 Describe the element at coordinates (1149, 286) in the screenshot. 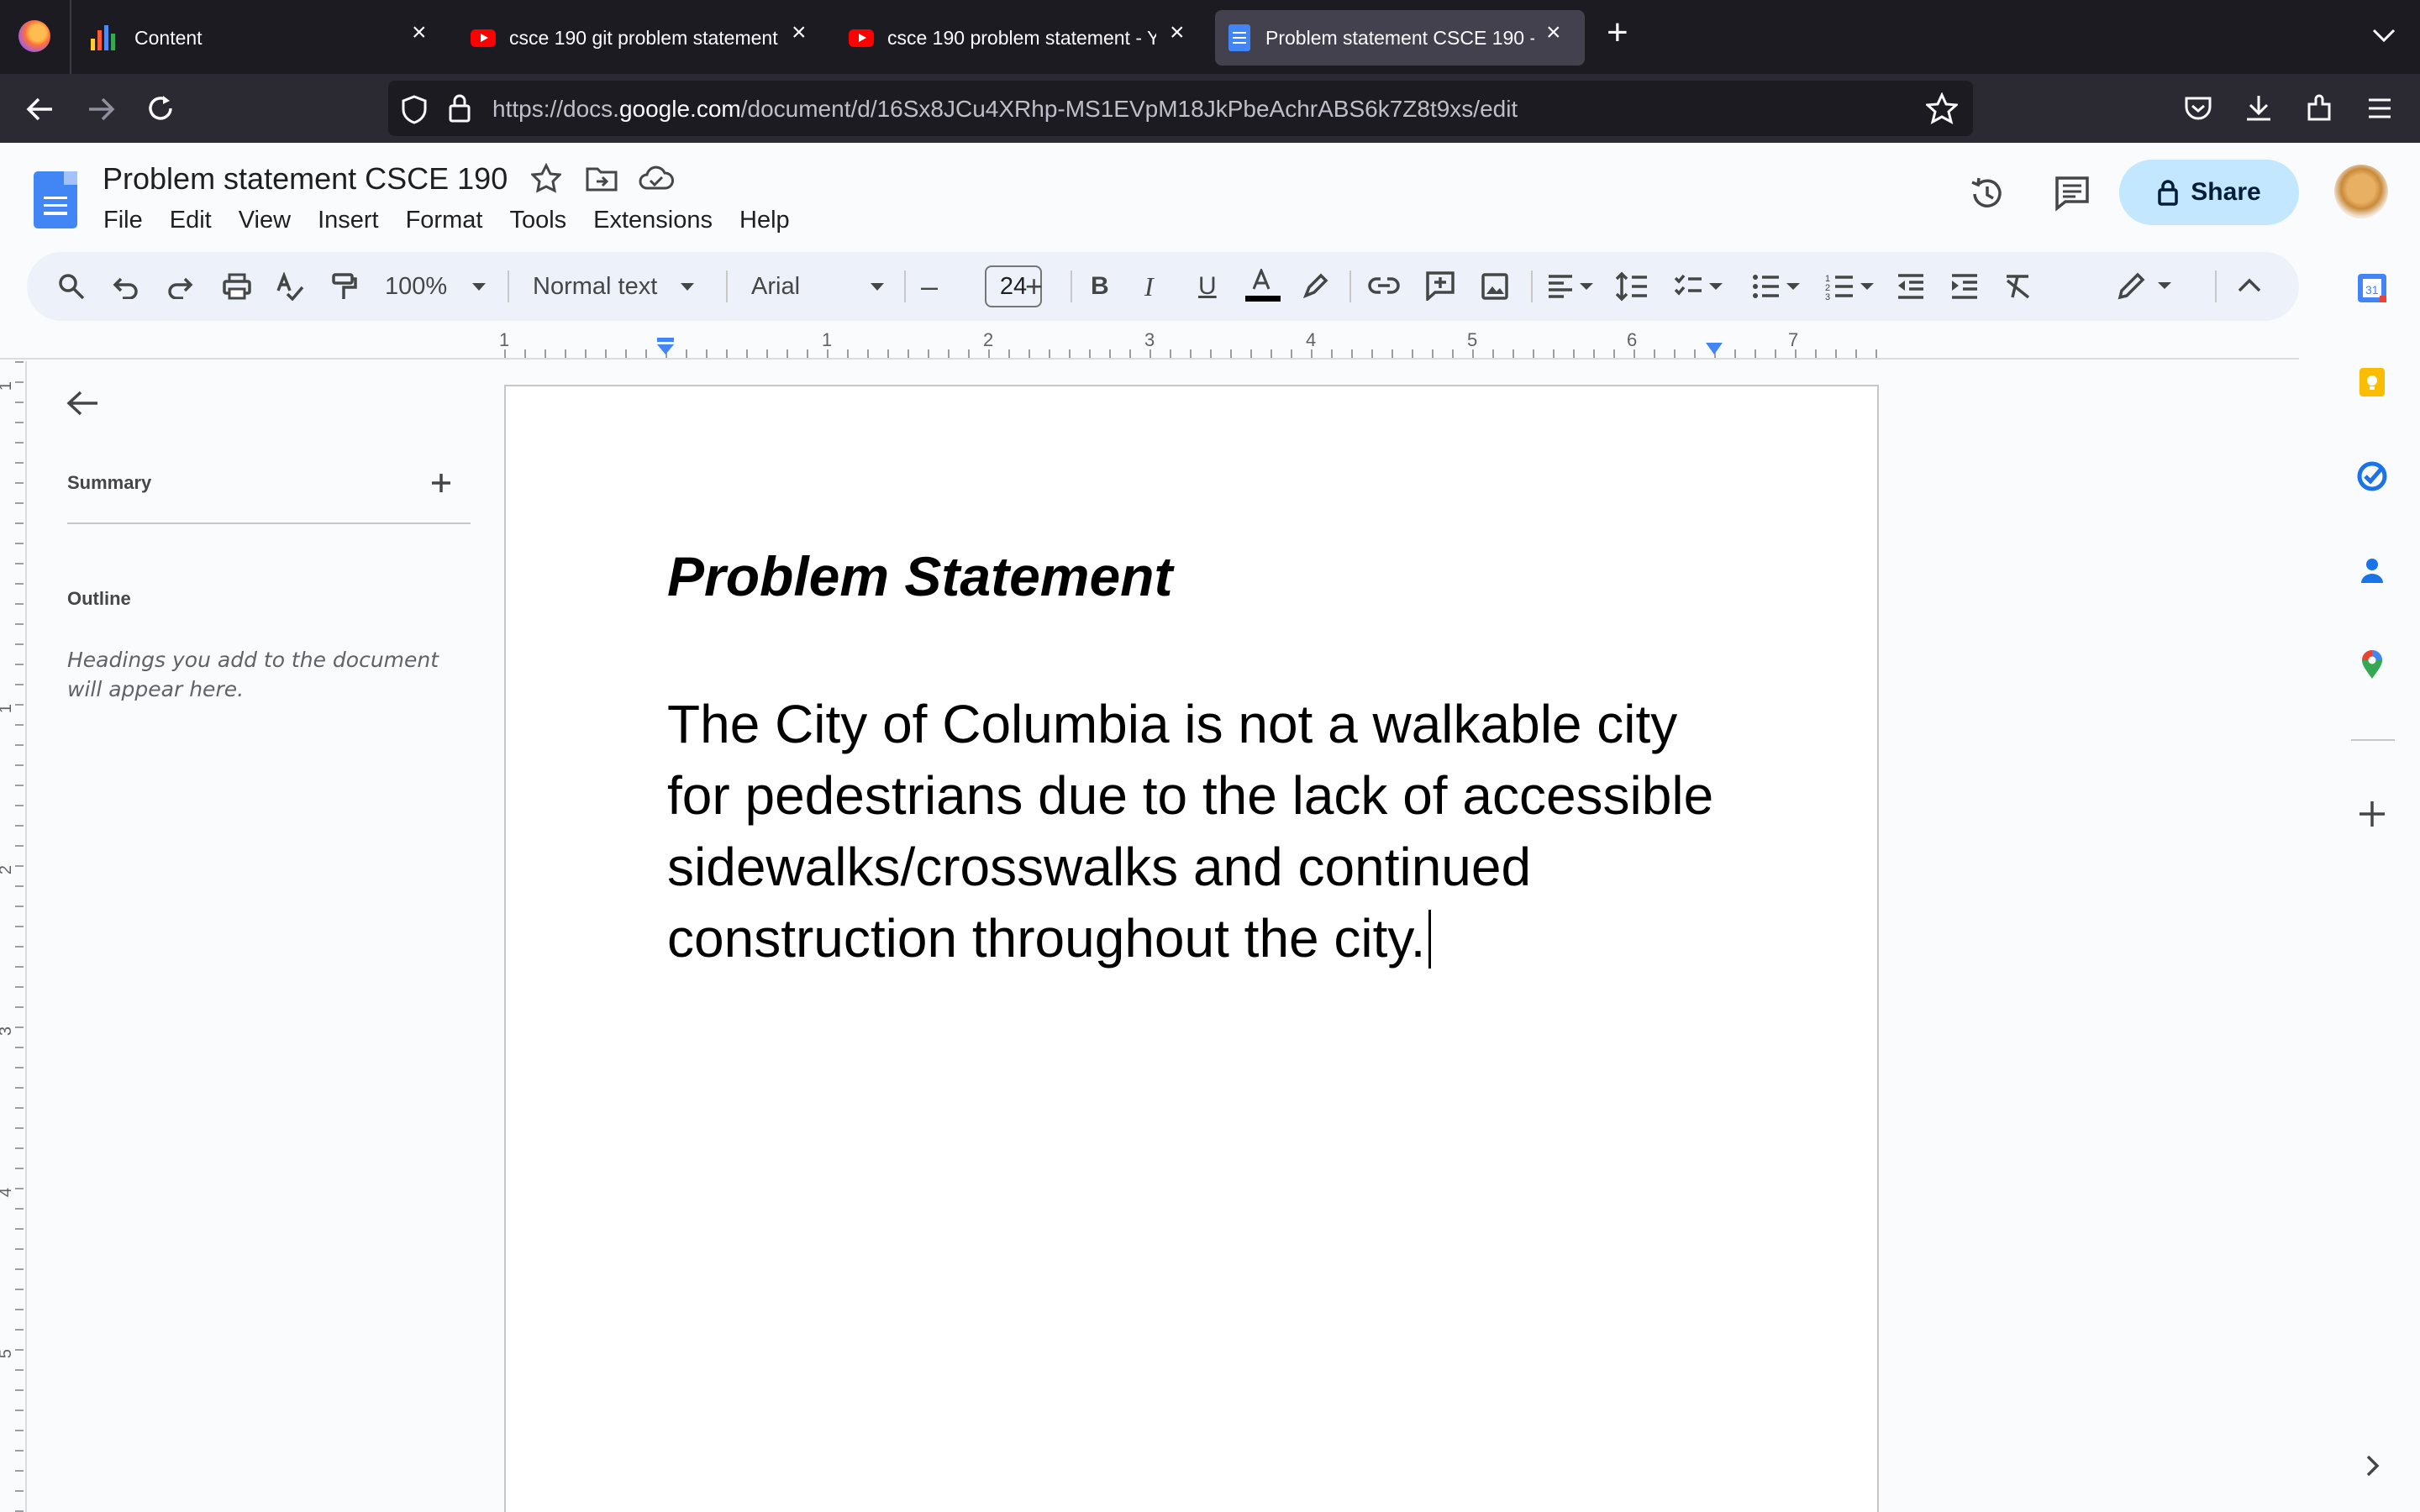

I see `italic-button: I` at that location.